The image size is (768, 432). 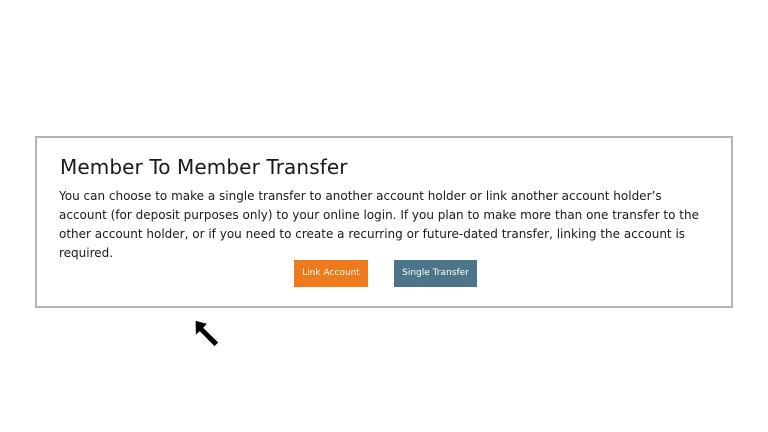 I want to click on single-transfer-button: Single Transfer, so click(x=435, y=273).